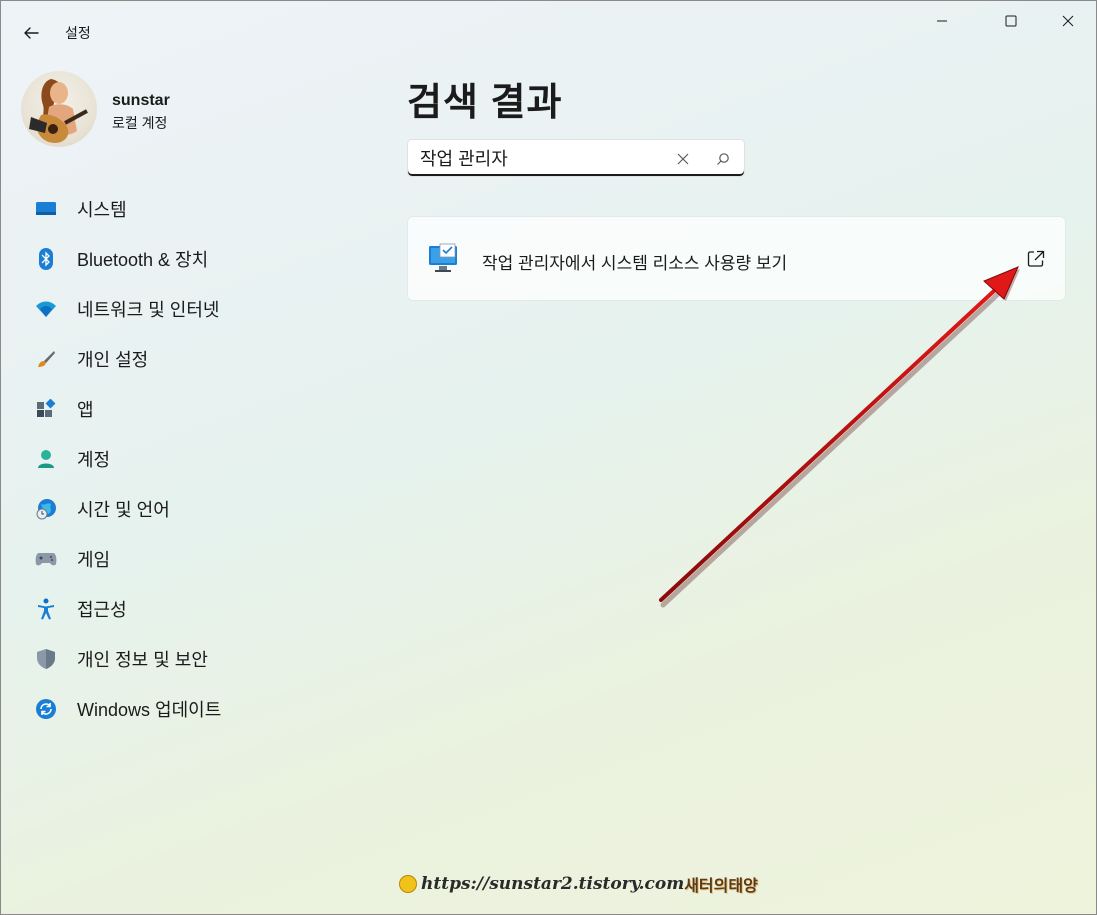 The width and height of the screenshot is (1097, 915). I want to click on minimize-icon, so click(942, 21).